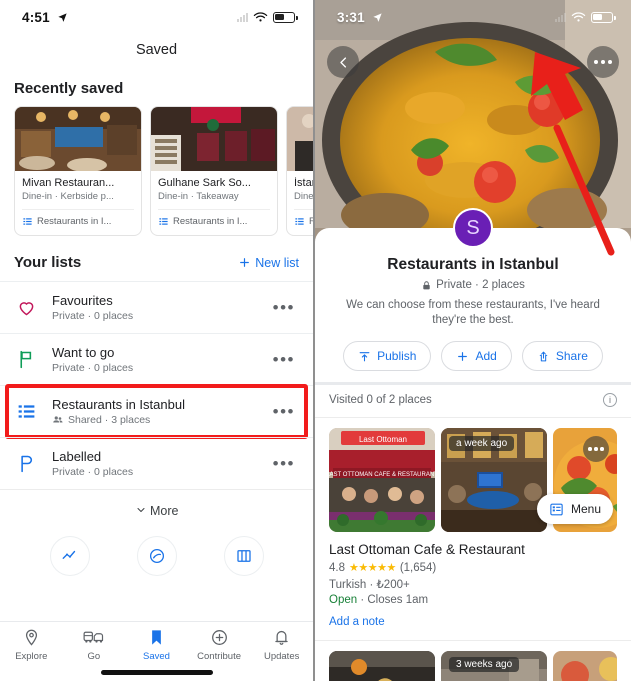 The image size is (631, 681). I want to click on new-list-label: New list, so click(277, 262).